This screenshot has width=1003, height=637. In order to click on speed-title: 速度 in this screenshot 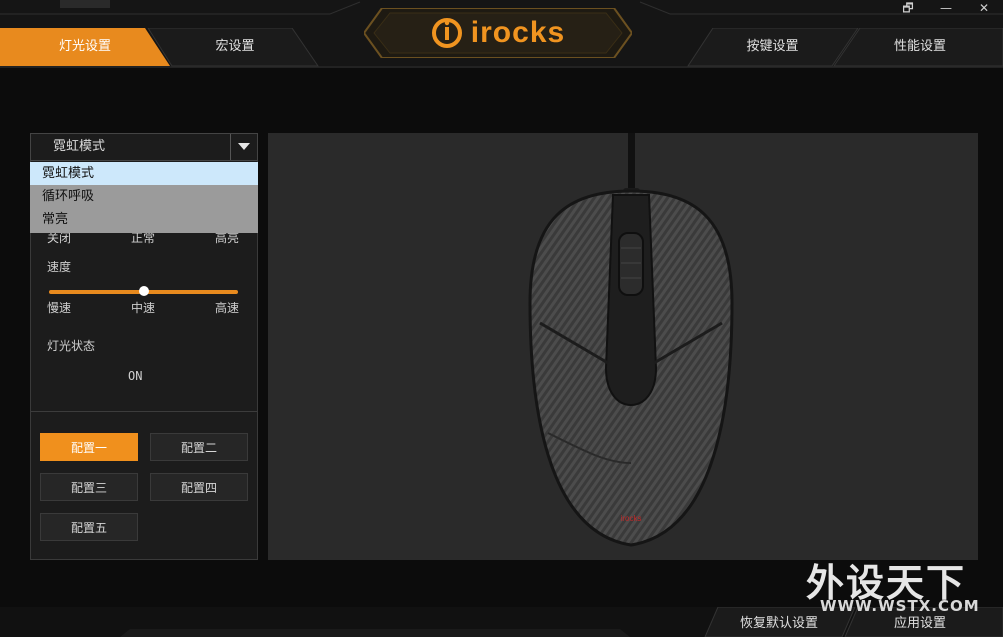, I will do `click(59, 267)`.